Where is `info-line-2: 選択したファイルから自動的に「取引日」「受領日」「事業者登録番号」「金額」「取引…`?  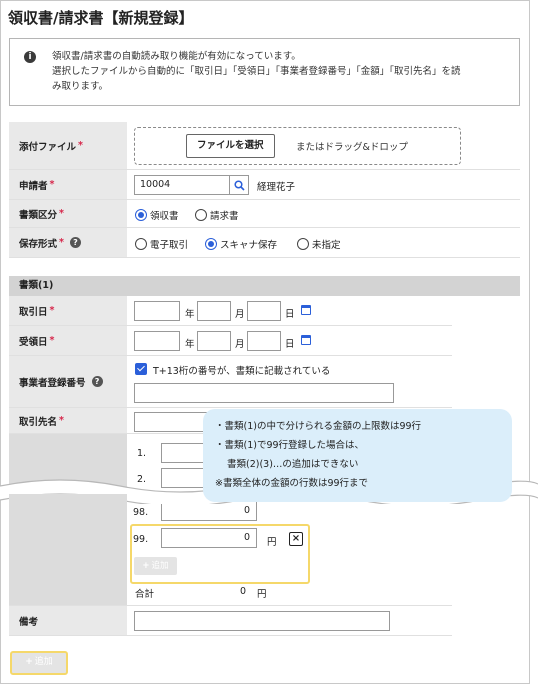 info-line-2: 選択したファイルから自動的に「取引日」「受領日」「事業者登録番号」「金額」「取引… is located at coordinates (256, 71).